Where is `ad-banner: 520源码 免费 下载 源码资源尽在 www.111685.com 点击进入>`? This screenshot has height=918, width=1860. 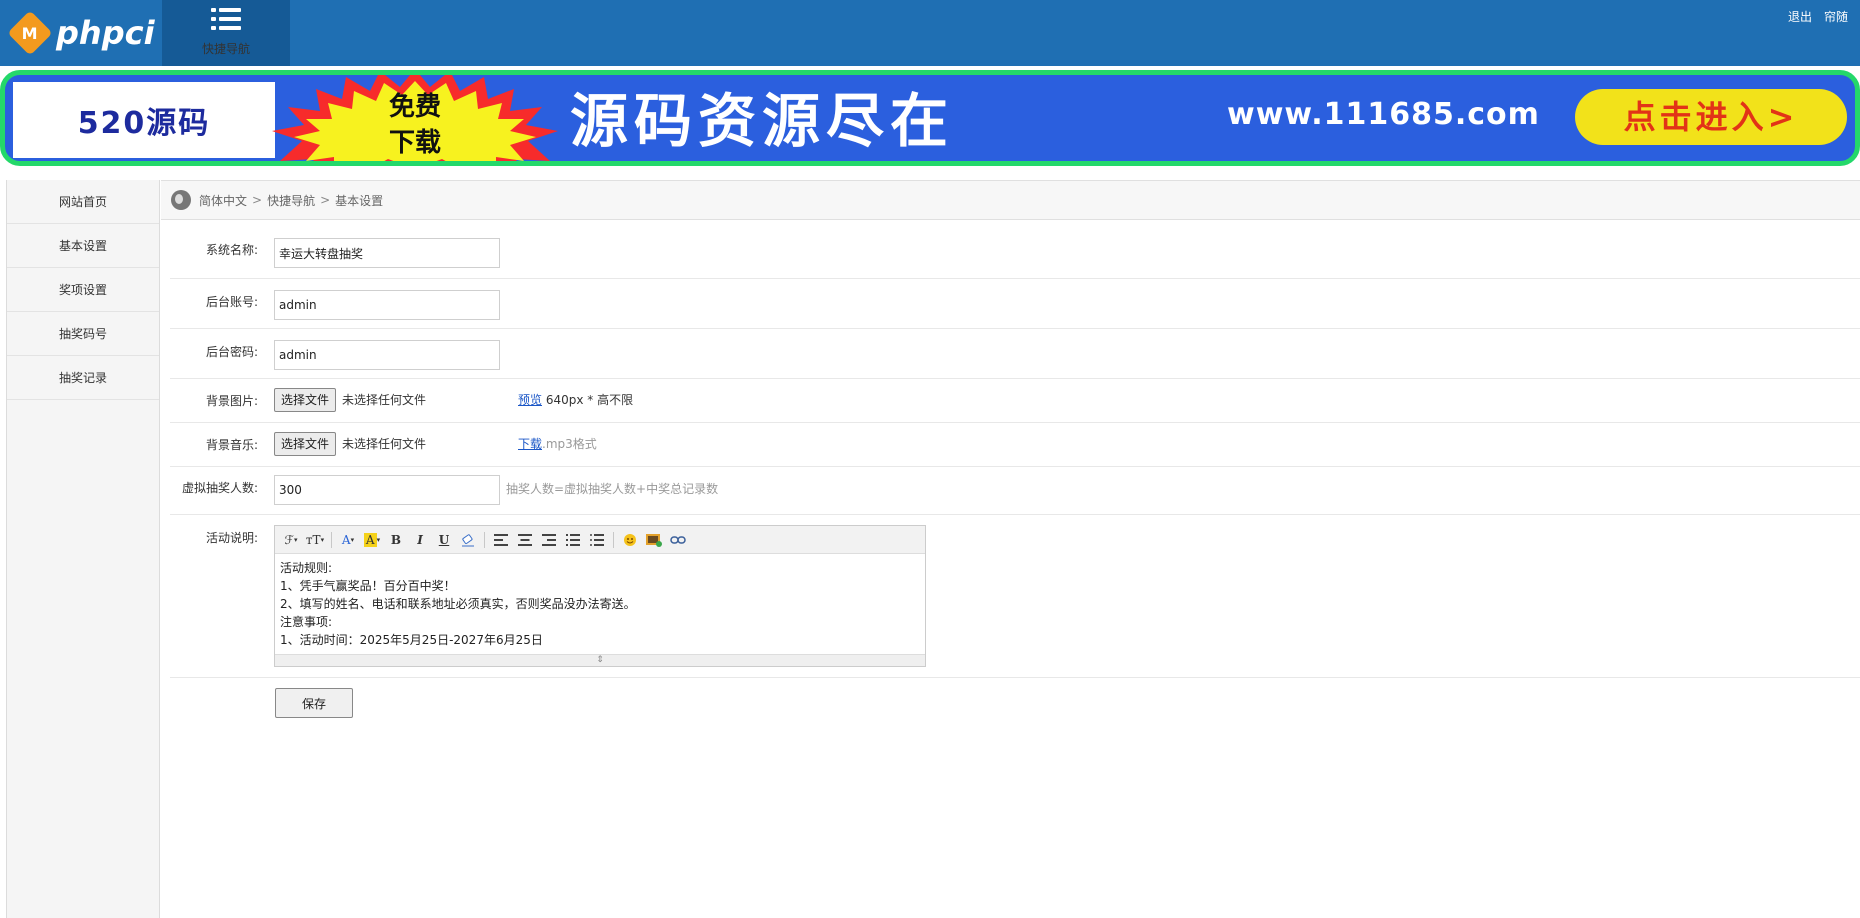 ad-banner: 520源码 免费 下载 源码资源尽在 www.111685.com 点击进入> is located at coordinates (930, 118).